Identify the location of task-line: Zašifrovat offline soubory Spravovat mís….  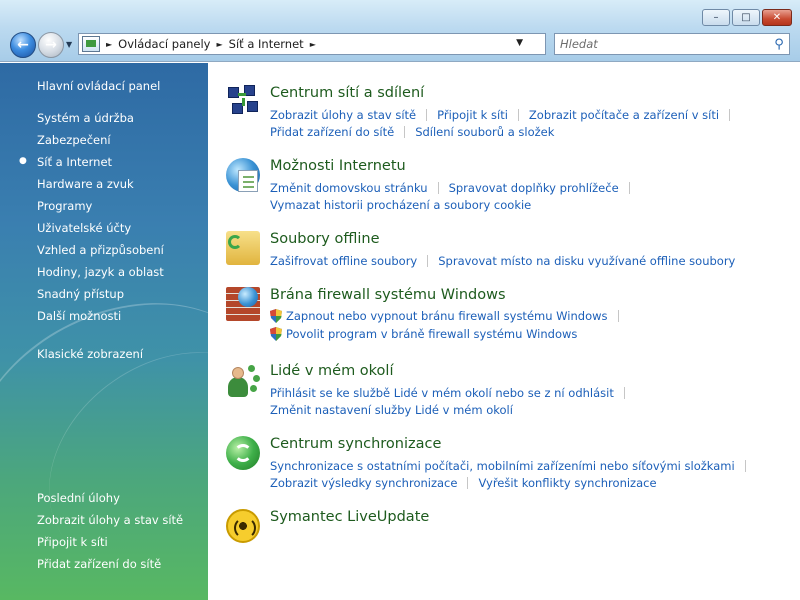
(502, 261).